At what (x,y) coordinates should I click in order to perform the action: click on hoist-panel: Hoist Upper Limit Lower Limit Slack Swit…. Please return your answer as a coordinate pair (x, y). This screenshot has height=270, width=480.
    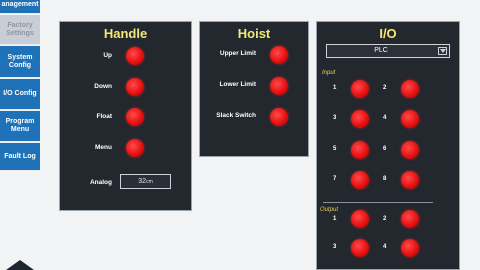
    Looking at the image, I should click on (254, 89).